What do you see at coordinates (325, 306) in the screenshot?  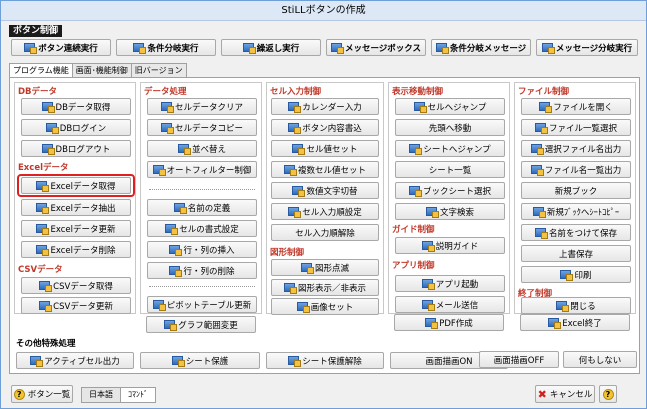 I see `image-set-button: 画像セット` at bounding box center [325, 306].